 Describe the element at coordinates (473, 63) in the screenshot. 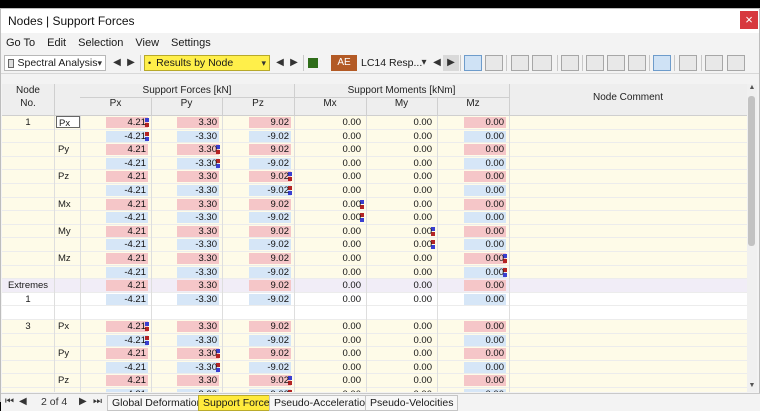

I see `select-icon` at that location.